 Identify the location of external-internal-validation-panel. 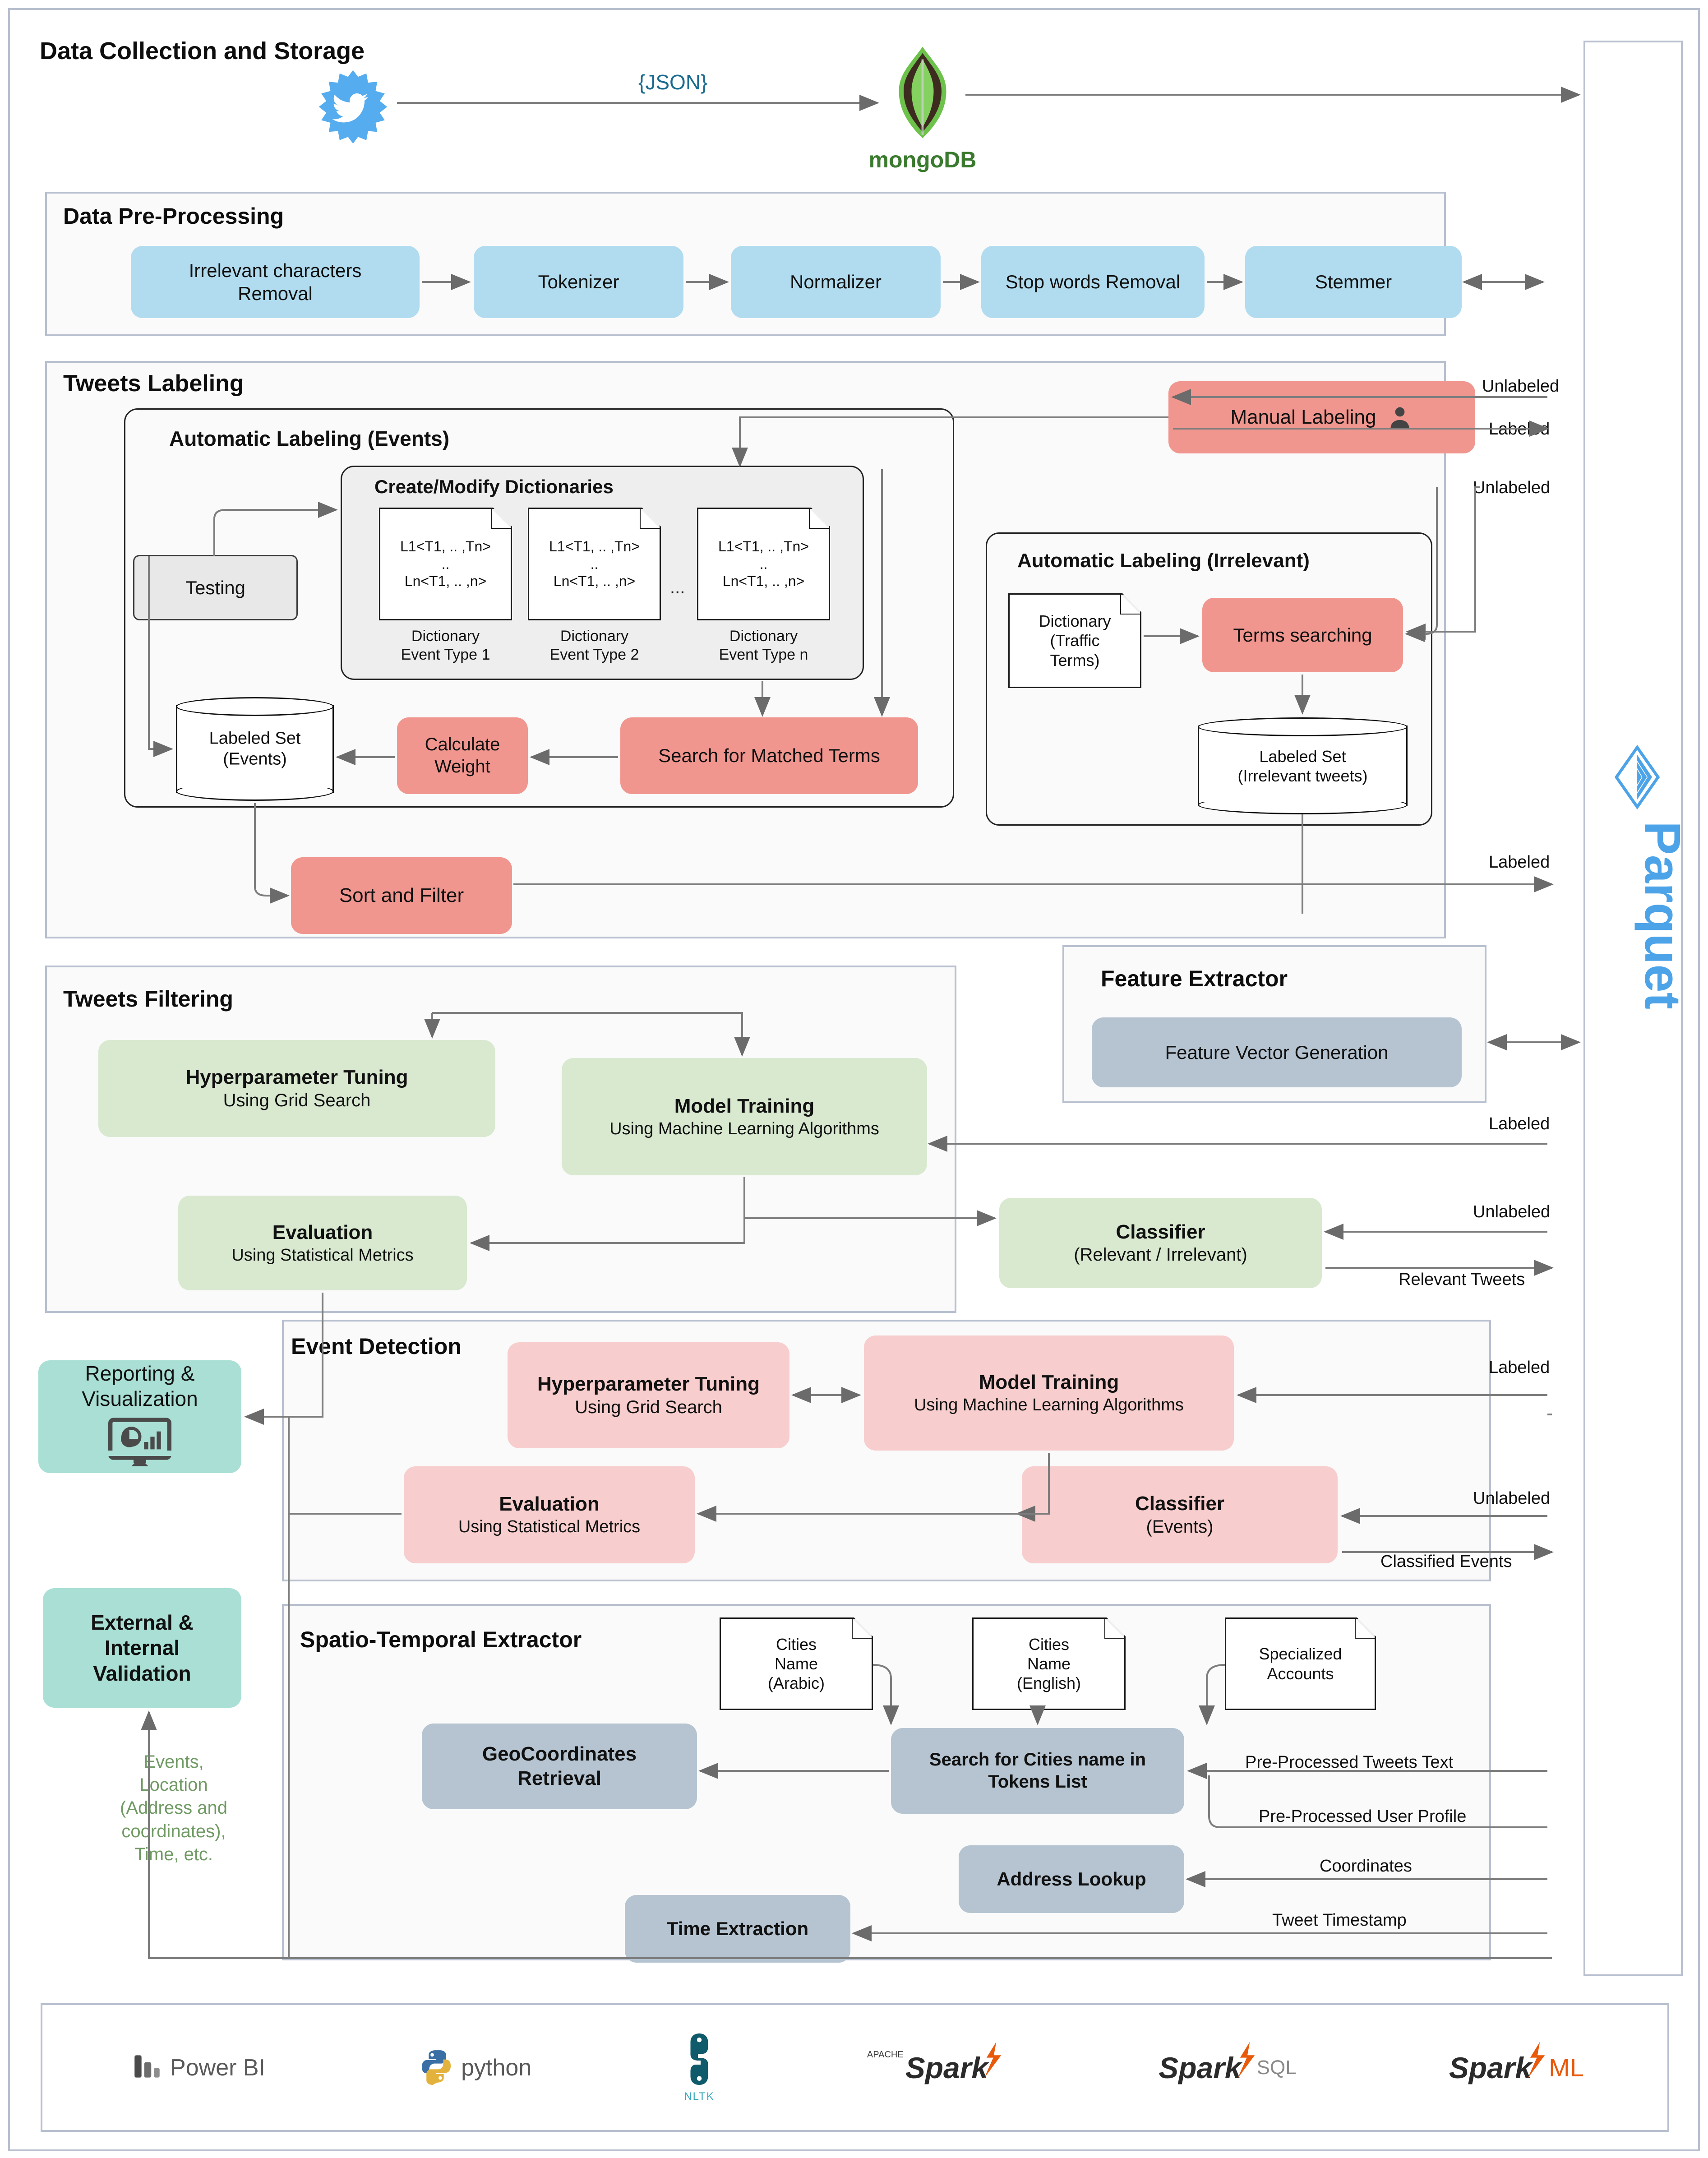
(142, 1453).